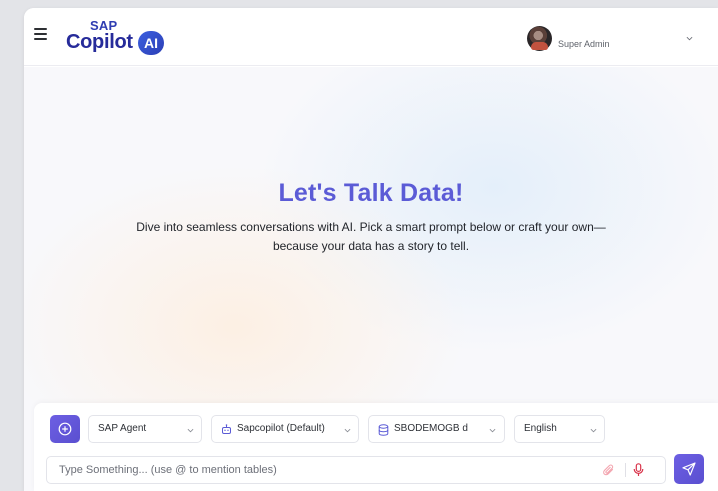 This screenshot has height=491, width=718. I want to click on send-button, so click(689, 469).